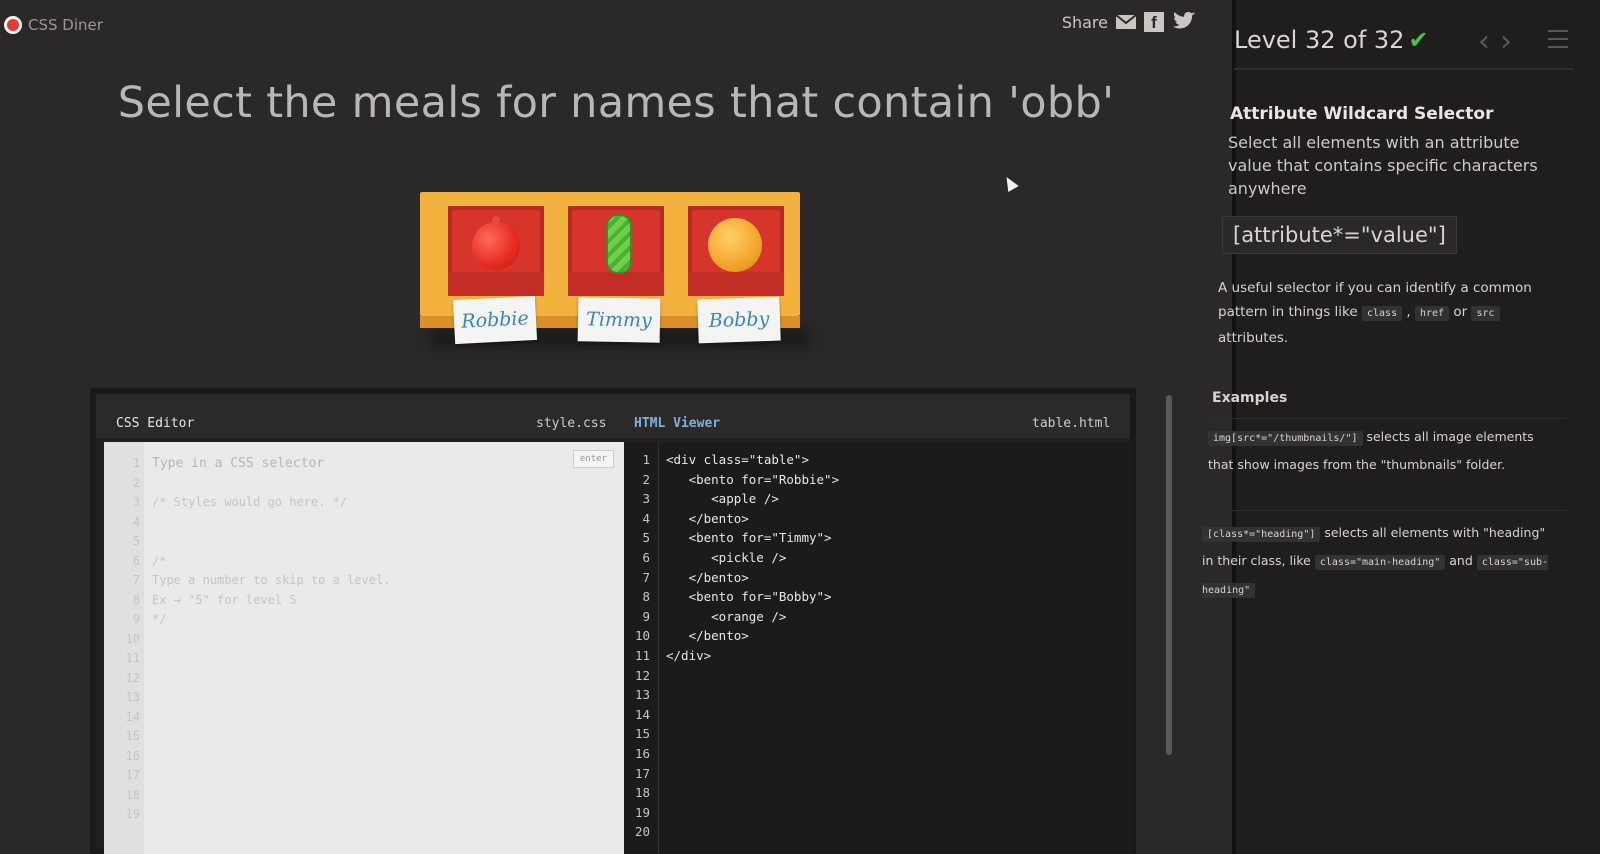  What do you see at coordinates (1126, 22) in the screenshot?
I see `mail-icon` at bounding box center [1126, 22].